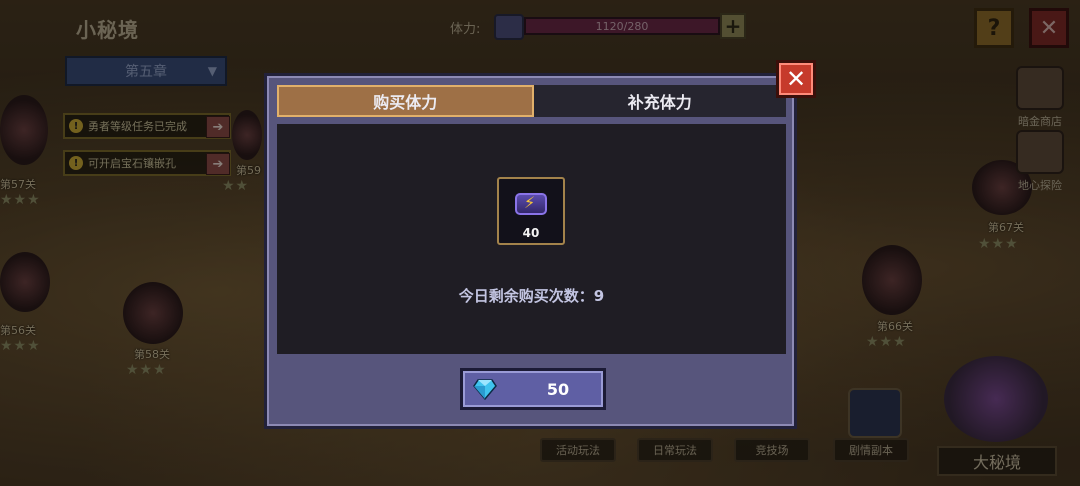 The image size is (1080, 486). Describe the element at coordinates (531, 296) in the screenshot. I see `remaining-purchases-text: 今日剩余购买次数：9` at that location.